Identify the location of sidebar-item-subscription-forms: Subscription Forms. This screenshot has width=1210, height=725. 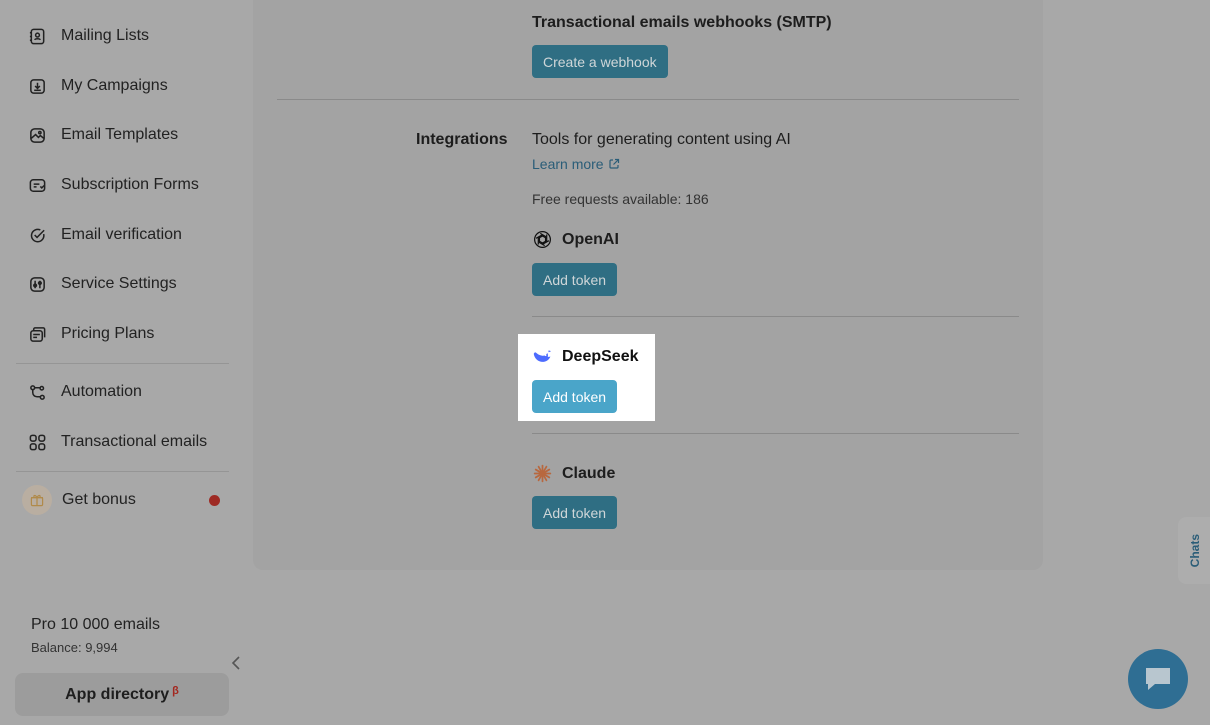
(113, 185).